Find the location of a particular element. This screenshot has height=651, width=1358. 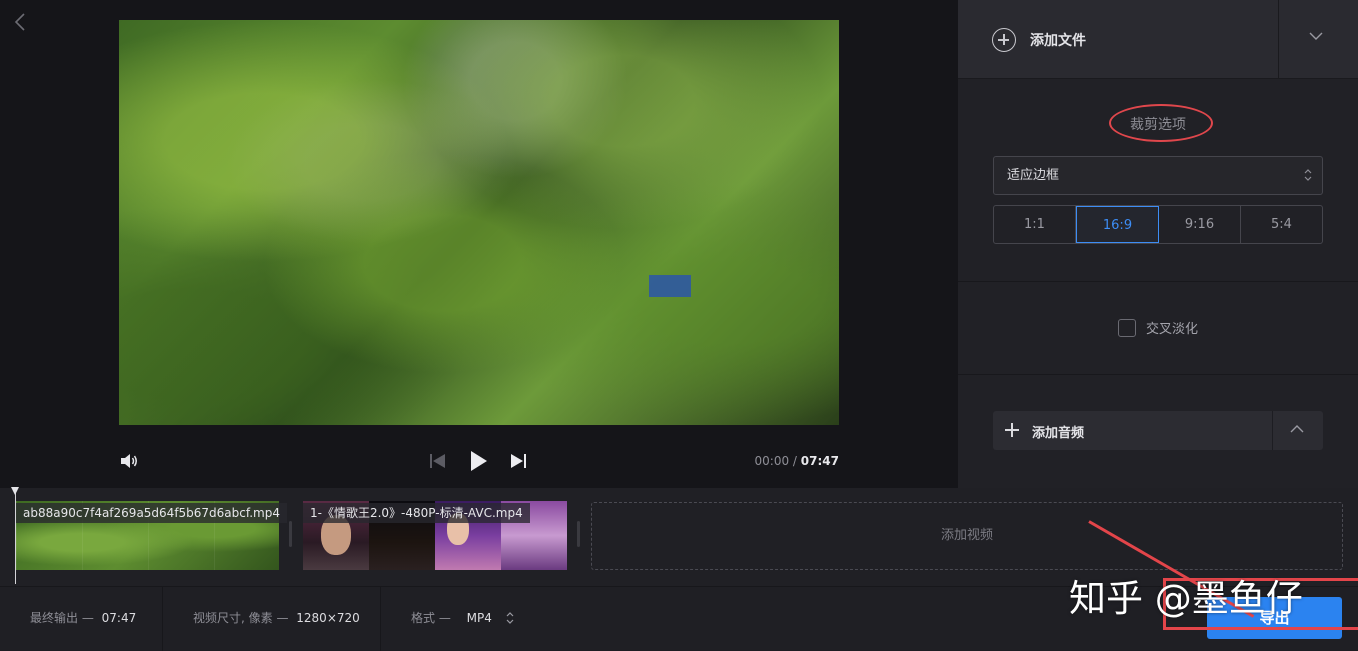

video-size-value: 1280×720 is located at coordinates (328, 618).